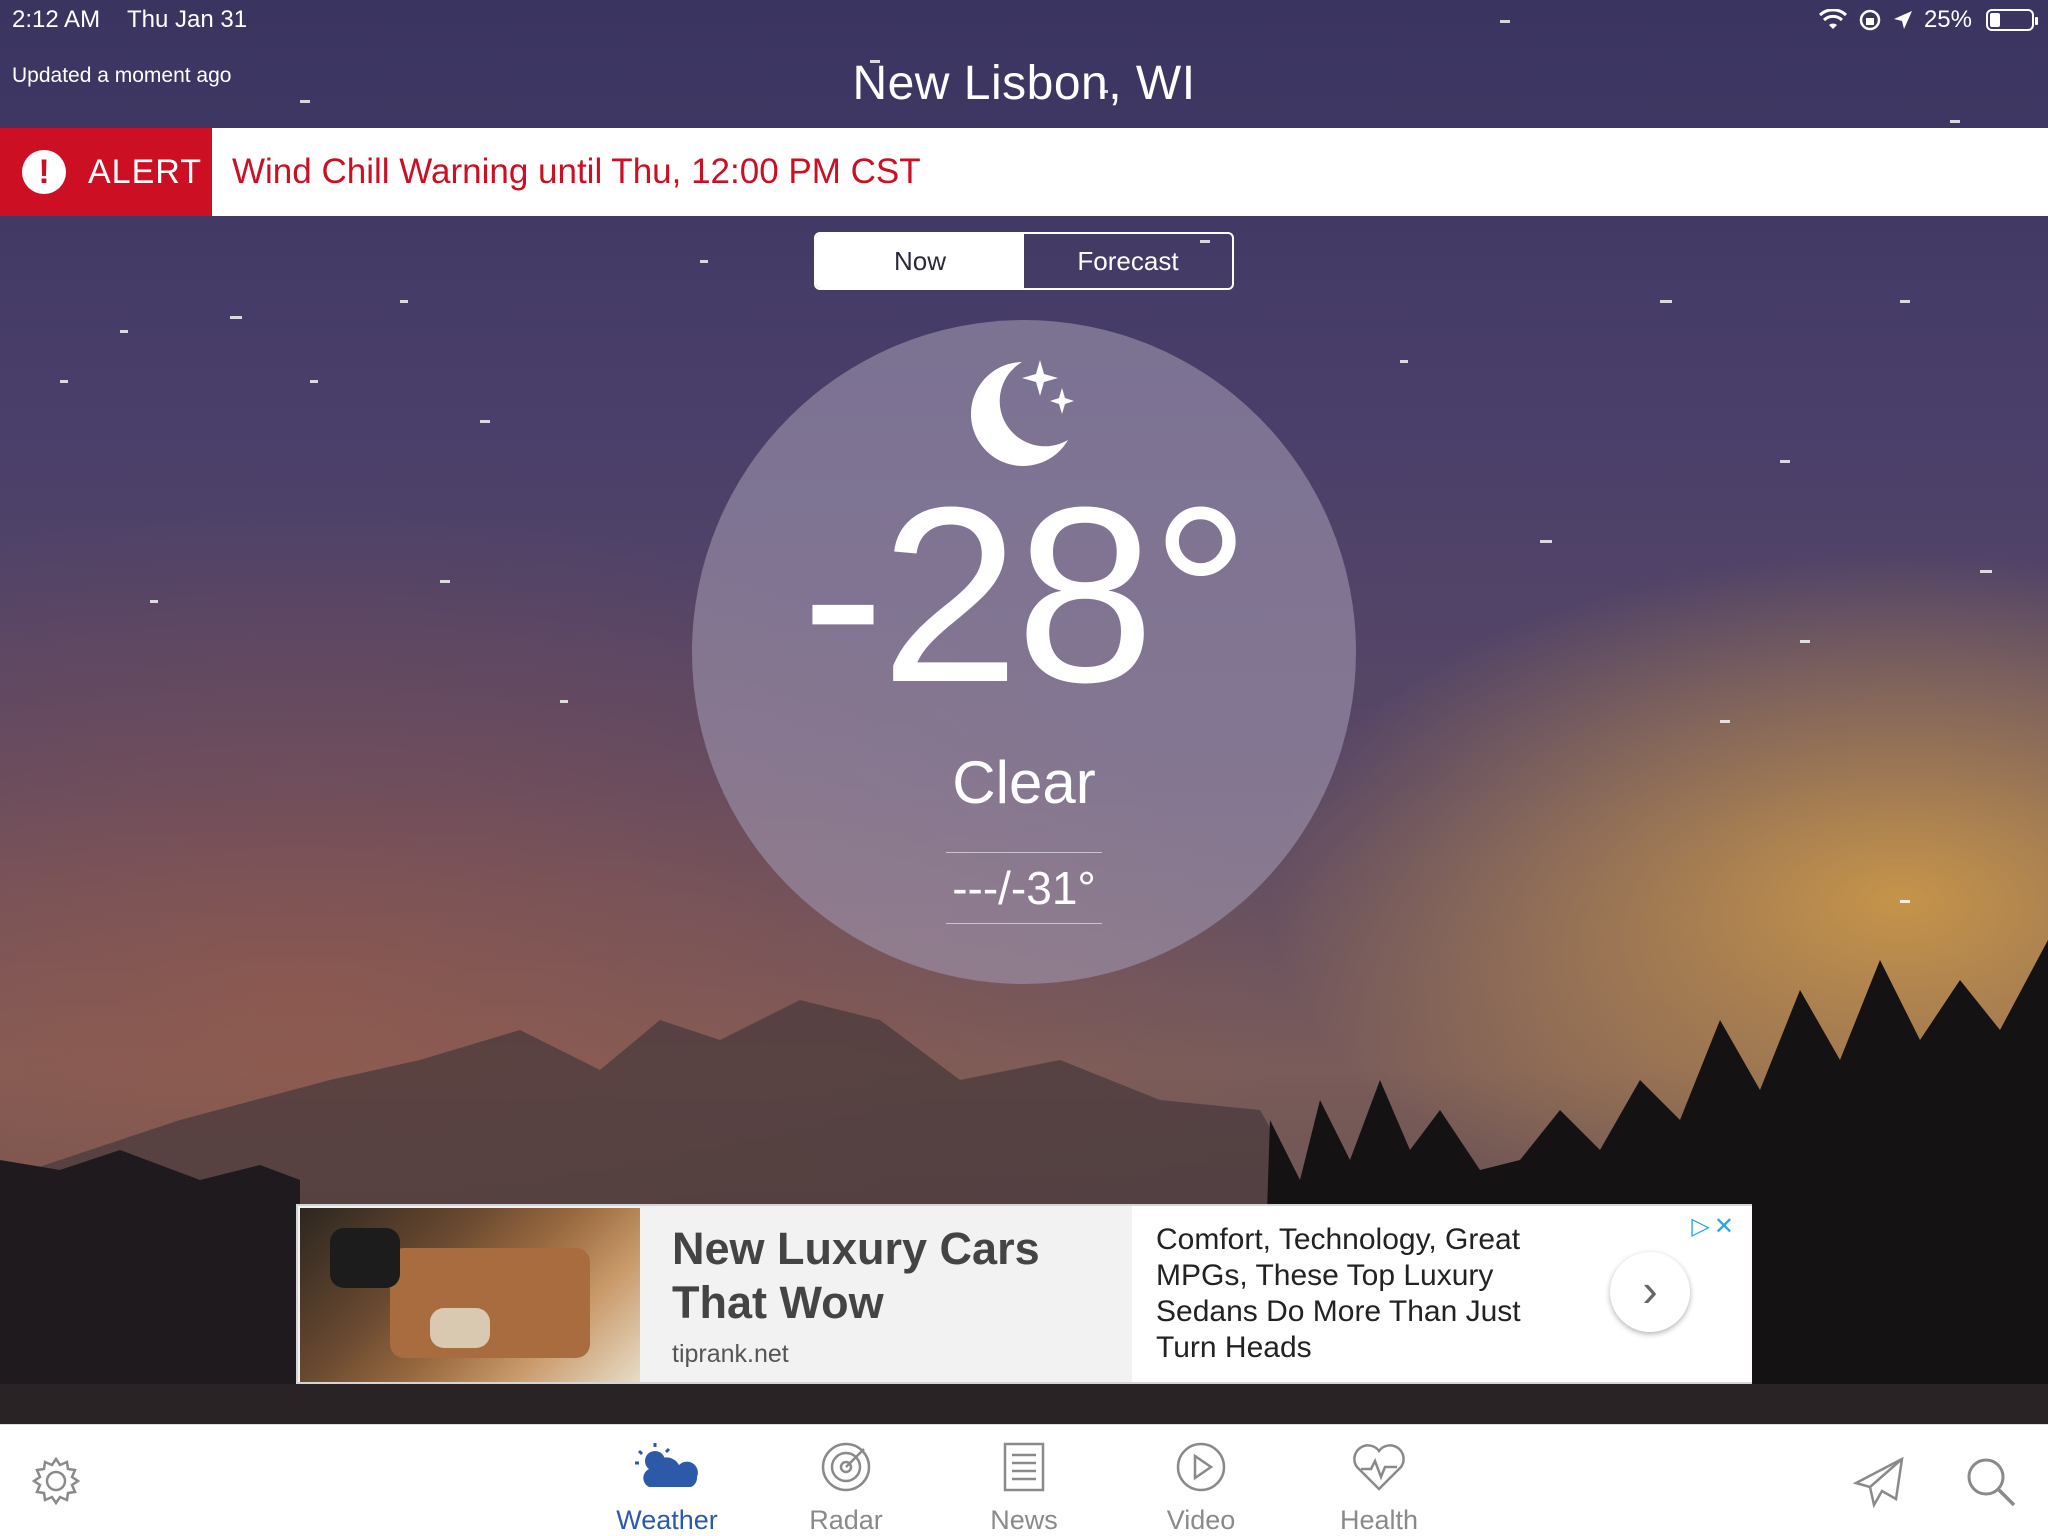  What do you see at coordinates (1024, 20) in the screenshot?
I see `status-bar: 2:12 AM Thu Jan 31 25%` at bounding box center [1024, 20].